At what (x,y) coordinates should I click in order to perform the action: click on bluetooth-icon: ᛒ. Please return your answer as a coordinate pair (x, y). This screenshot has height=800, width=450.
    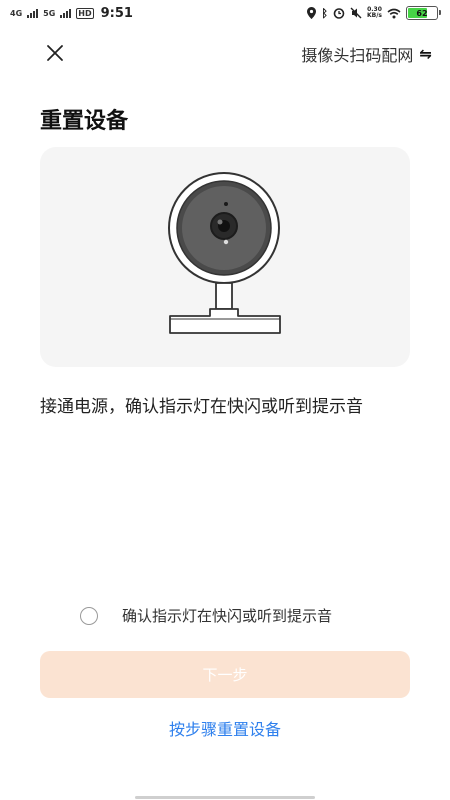
    Looking at the image, I should click on (324, 13).